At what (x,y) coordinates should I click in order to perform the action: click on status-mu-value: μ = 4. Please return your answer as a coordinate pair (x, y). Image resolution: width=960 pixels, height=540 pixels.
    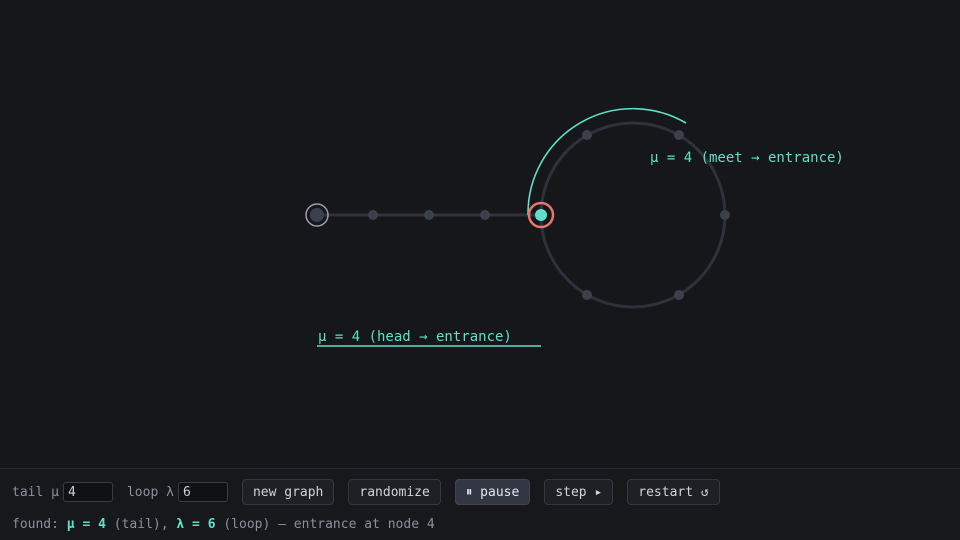
    Looking at the image, I should click on (86, 524).